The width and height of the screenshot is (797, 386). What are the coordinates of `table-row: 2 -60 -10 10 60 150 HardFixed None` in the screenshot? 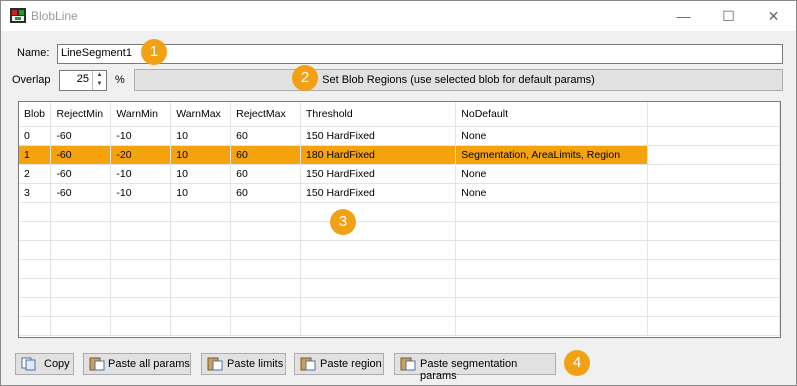 It's located at (399, 174).